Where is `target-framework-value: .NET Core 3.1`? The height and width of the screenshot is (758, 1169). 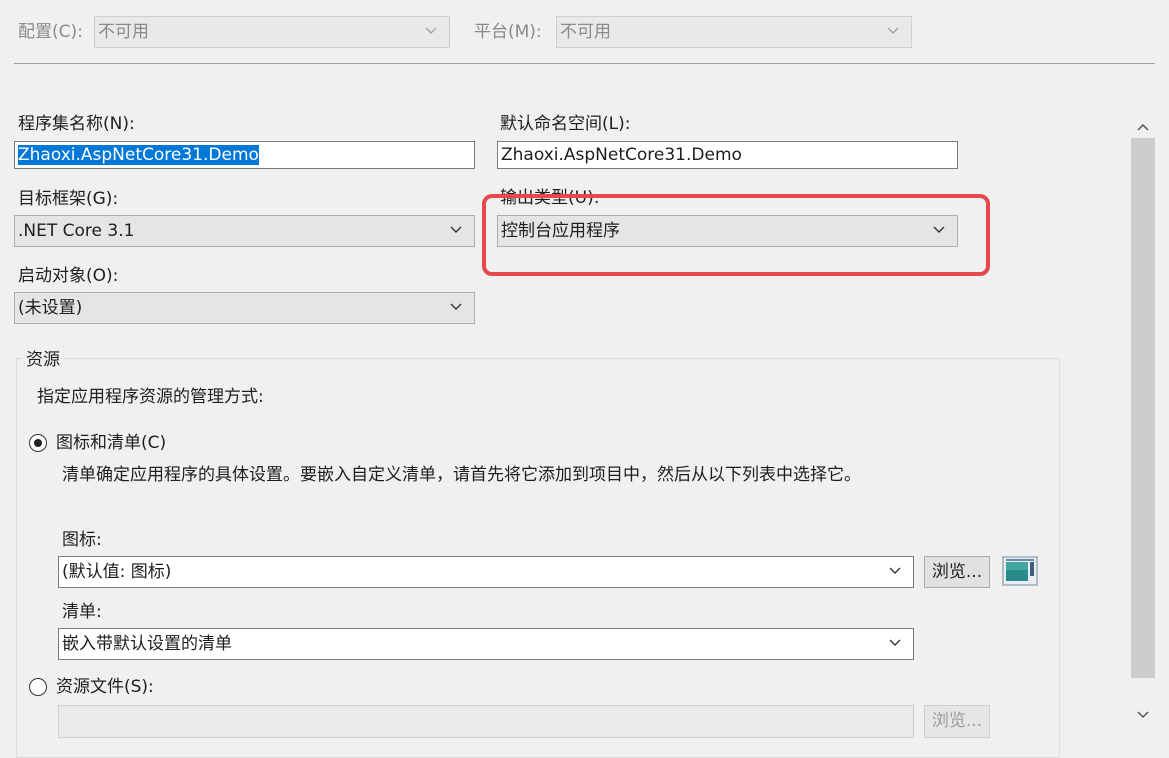
target-framework-value: .NET Core 3.1 is located at coordinates (76, 231).